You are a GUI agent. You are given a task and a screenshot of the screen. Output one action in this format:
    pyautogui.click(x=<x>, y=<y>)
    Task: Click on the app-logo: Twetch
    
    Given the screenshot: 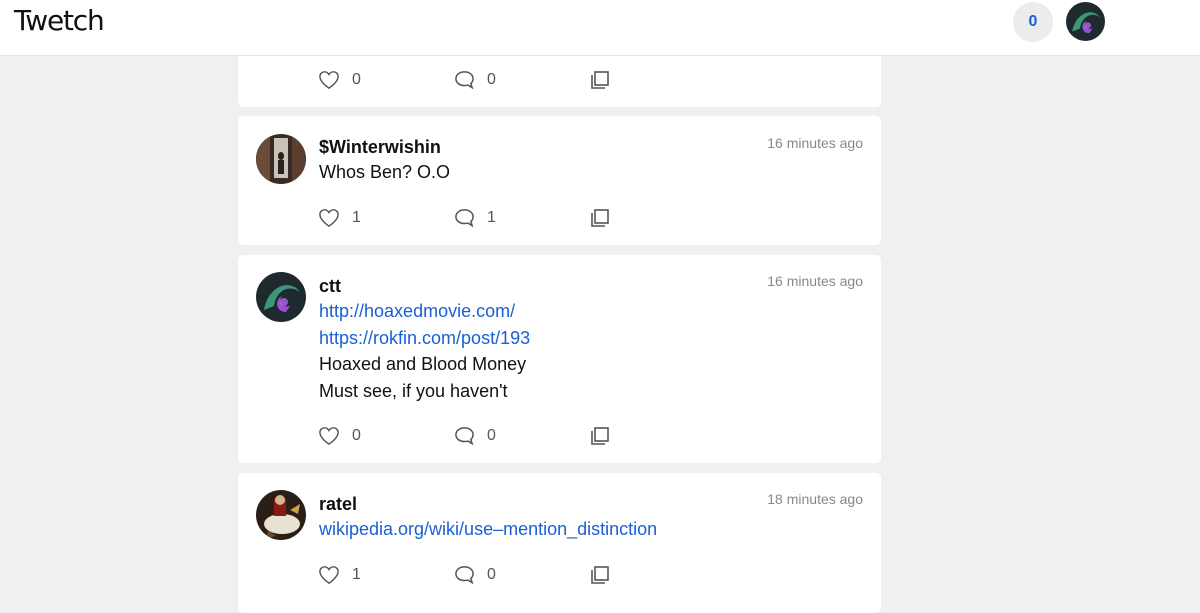 What is the action you would take?
    pyautogui.click(x=59, y=20)
    